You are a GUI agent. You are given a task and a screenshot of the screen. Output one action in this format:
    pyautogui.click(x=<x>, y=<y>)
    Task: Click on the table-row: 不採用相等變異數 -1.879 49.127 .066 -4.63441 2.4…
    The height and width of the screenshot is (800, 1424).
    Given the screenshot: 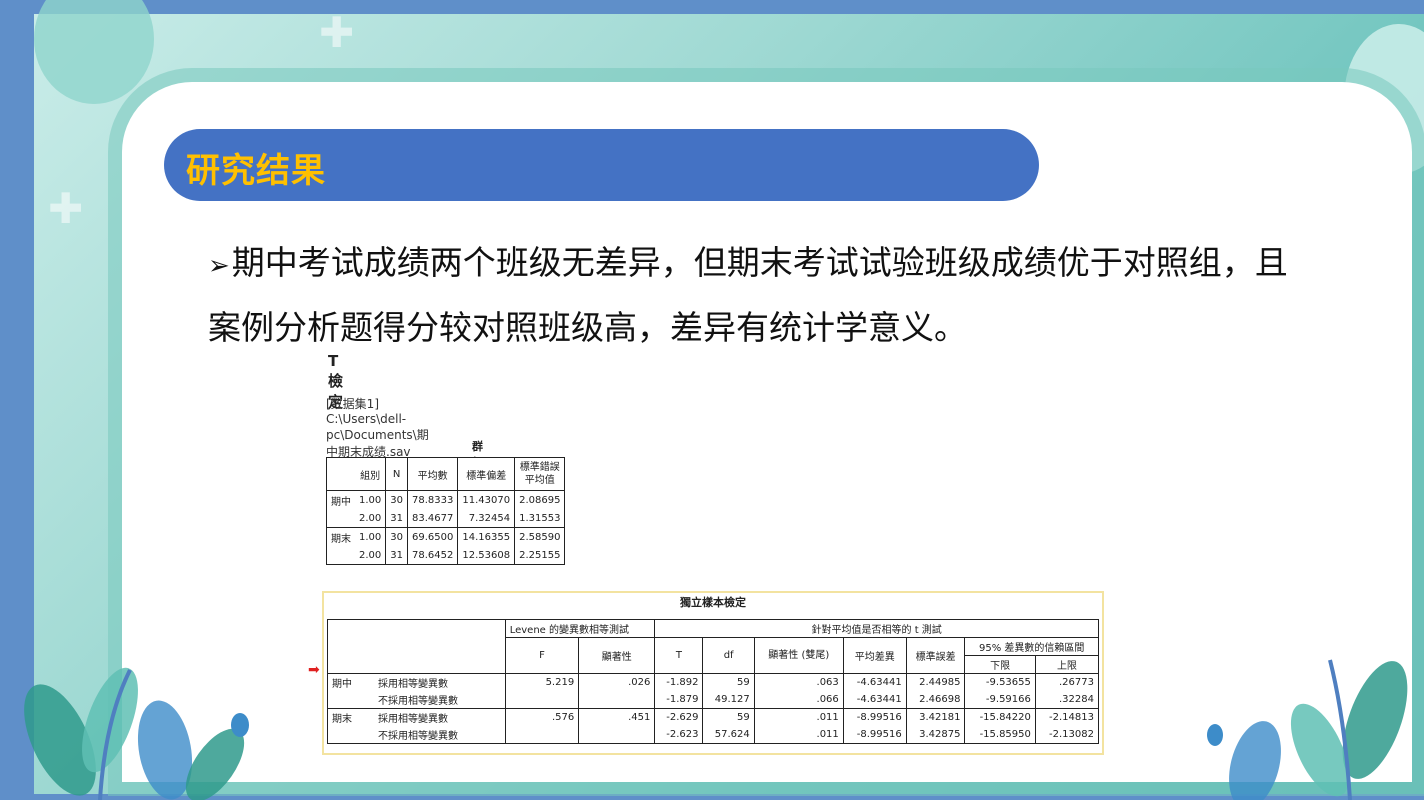 What is the action you would take?
    pyautogui.click(x=713, y=700)
    